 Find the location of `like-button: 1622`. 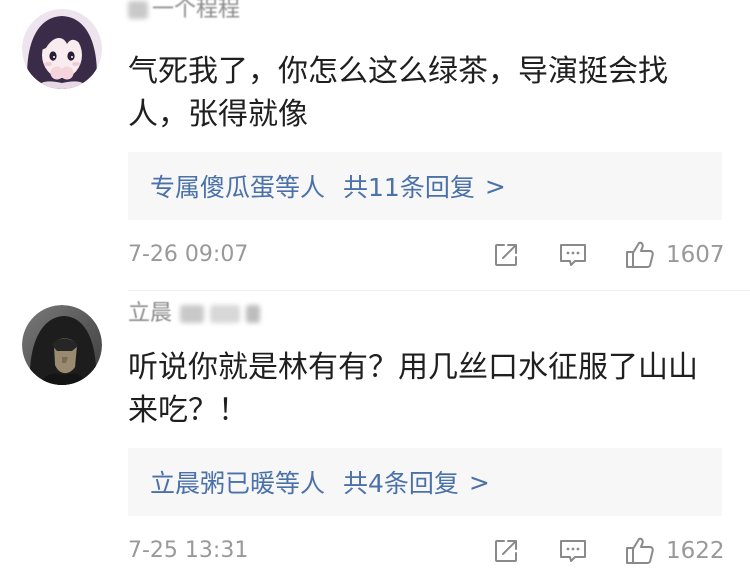

like-button: 1622 is located at coordinates (674, 551).